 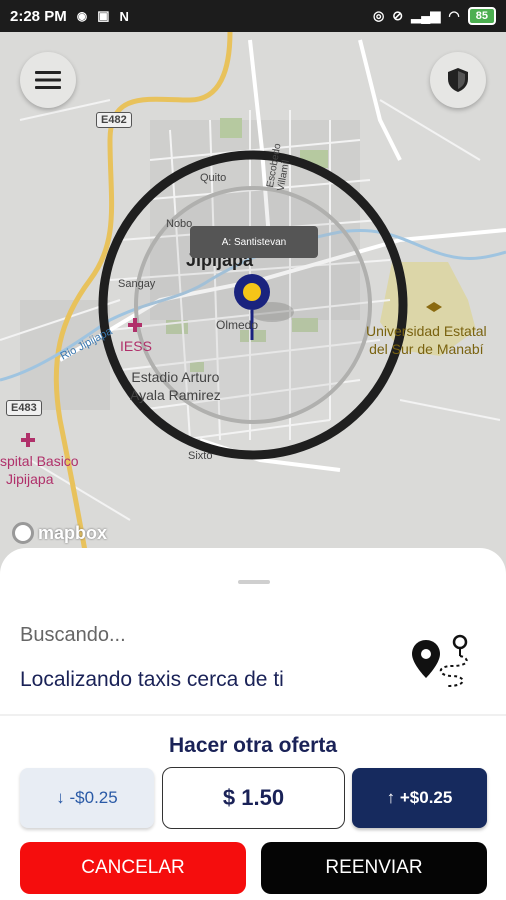 I want to click on decrease-offer-button: ↓ -$0.25, so click(x=87, y=798).